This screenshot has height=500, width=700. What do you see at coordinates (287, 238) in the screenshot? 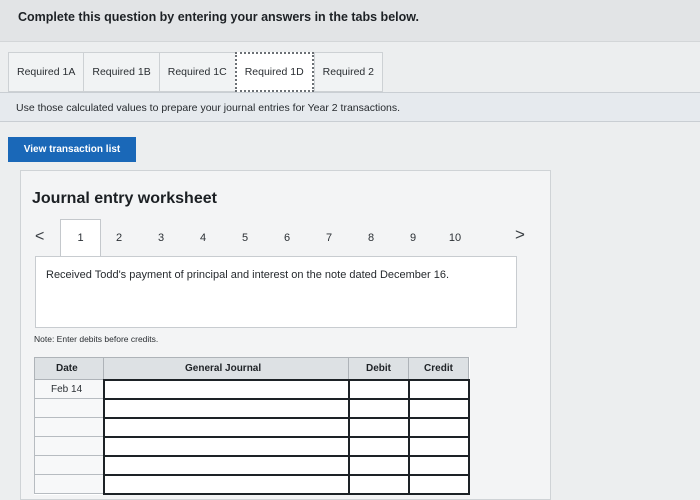
I see `page-tab-6: 6` at bounding box center [287, 238].